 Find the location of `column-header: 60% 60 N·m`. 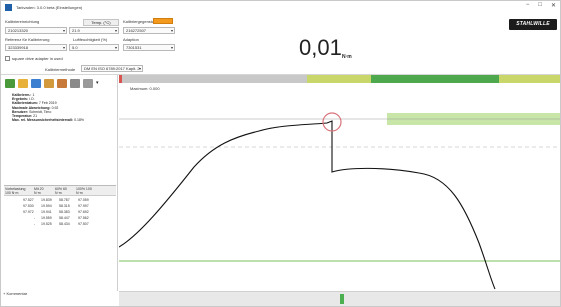

column-header: 60% 60 N·m is located at coordinates (61, 191).